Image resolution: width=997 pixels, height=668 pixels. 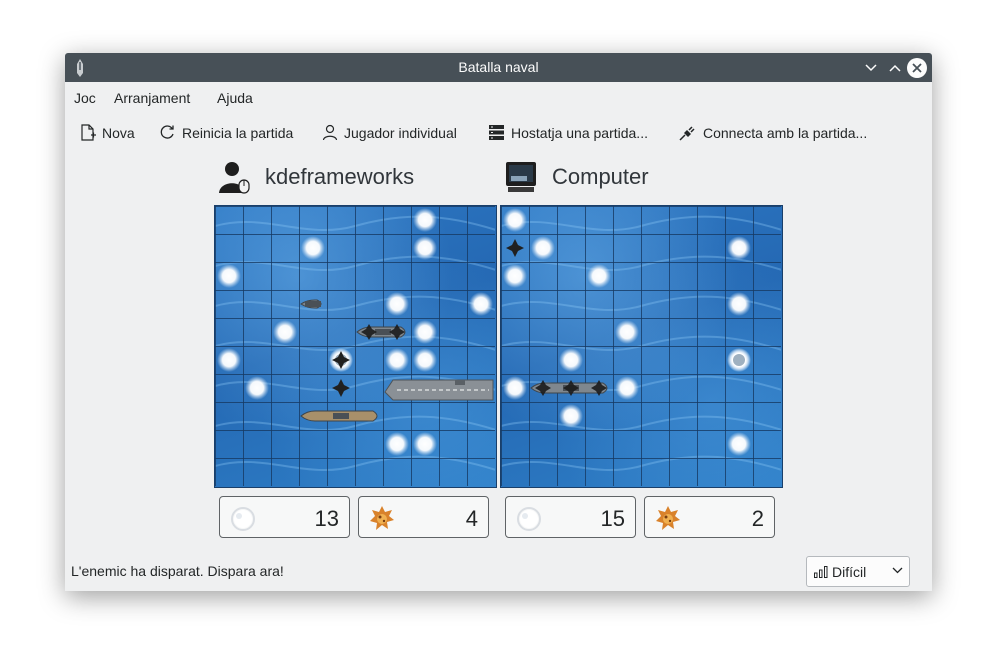 What do you see at coordinates (238, 132) in the screenshot?
I see `restart-label: Reinicia la partida` at bounding box center [238, 132].